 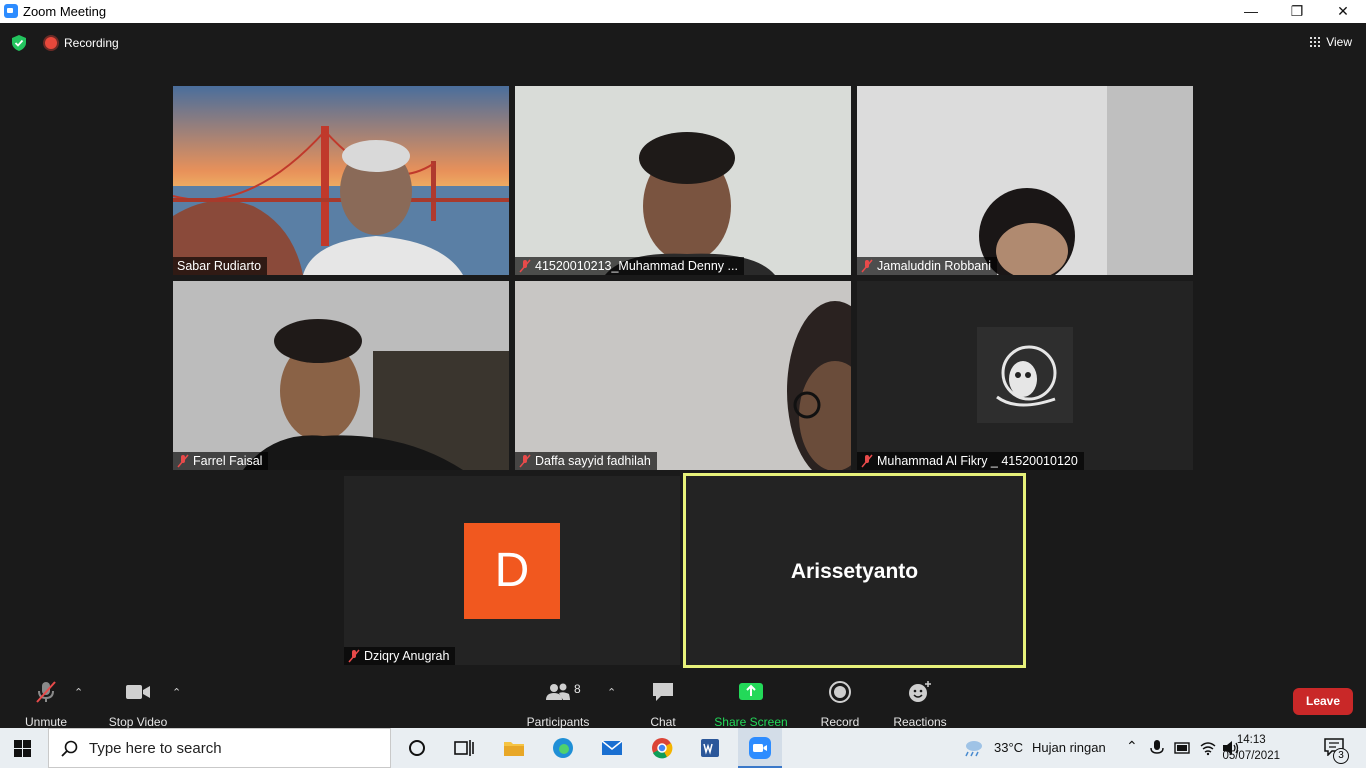 I want to click on chrome-icon, so click(x=662, y=748).